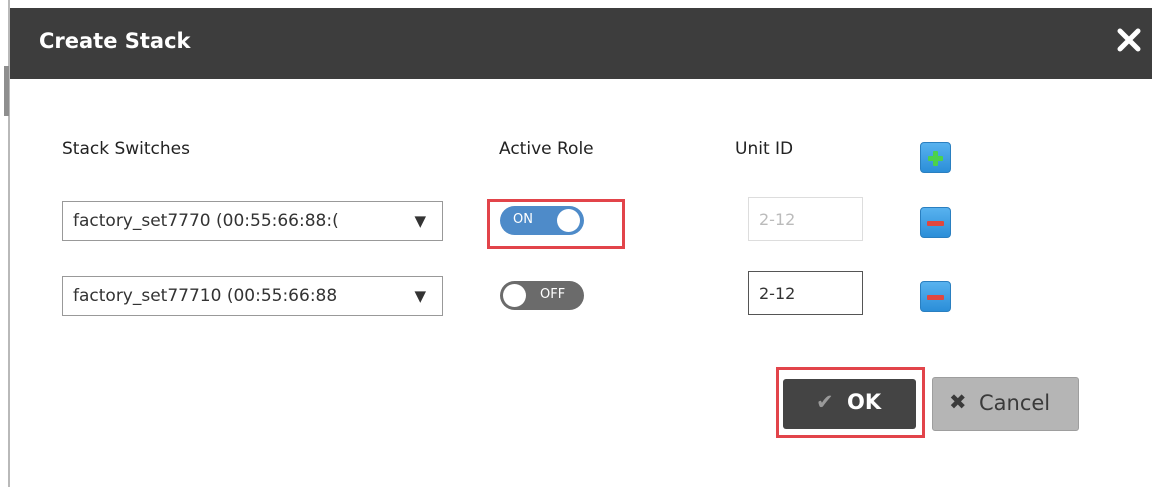 Image resolution: width=1152 pixels, height=487 pixels. Describe the element at coordinates (764, 149) in the screenshot. I see `header-unit-id: Unit ID` at that location.